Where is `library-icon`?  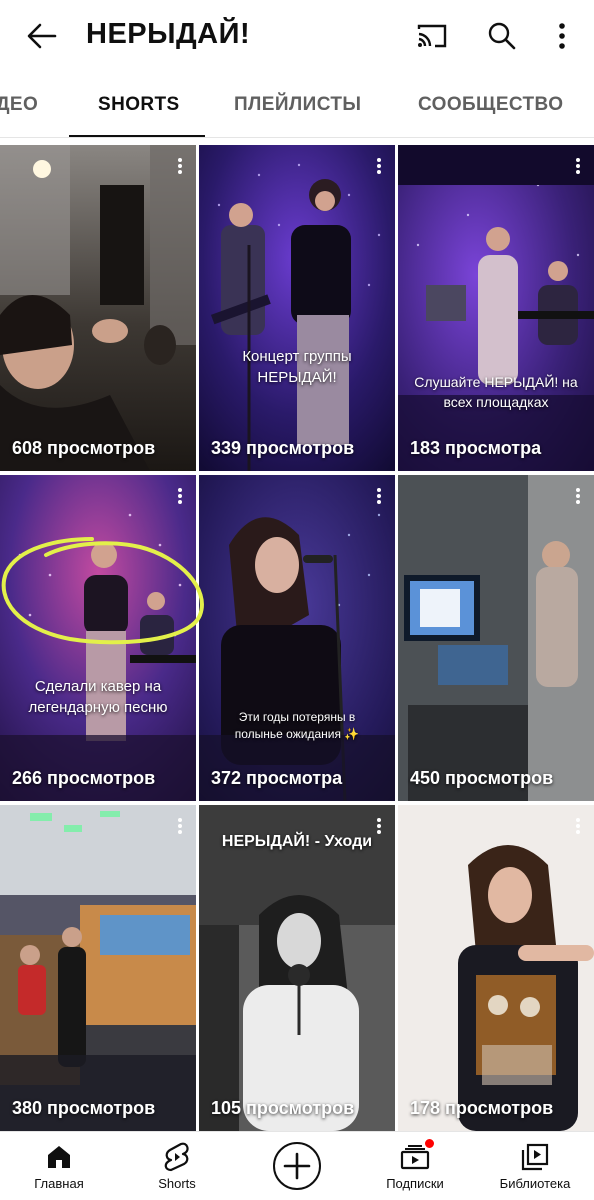
library-icon is located at coordinates (535, 1157).